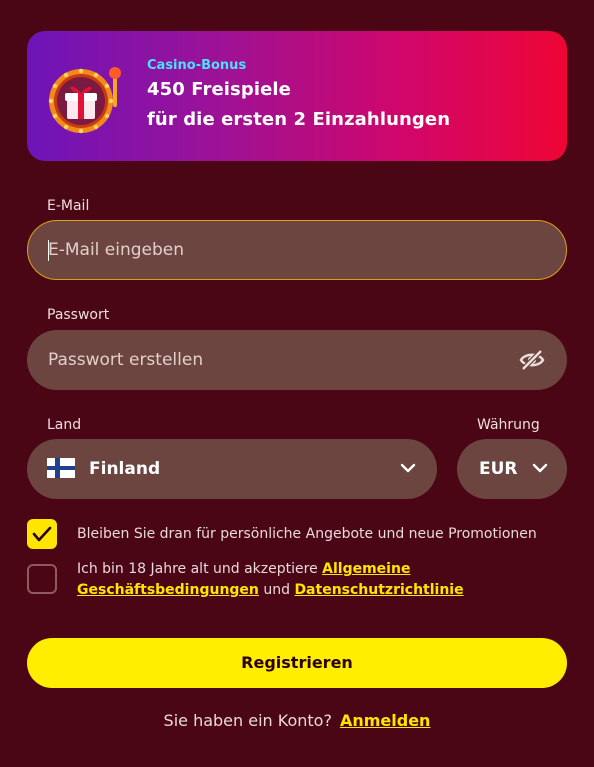 The height and width of the screenshot is (767, 594). Describe the element at coordinates (64, 425) in the screenshot. I see `country-label: Land` at that location.